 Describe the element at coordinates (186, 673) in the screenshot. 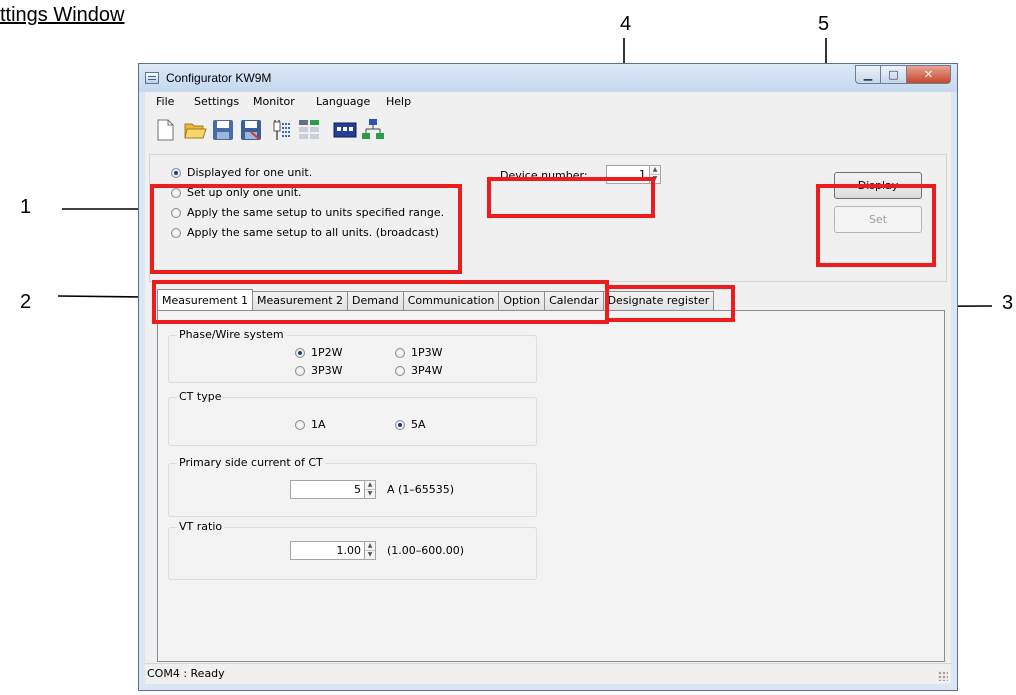

I see `status-text: COM4 : Ready` at that location.